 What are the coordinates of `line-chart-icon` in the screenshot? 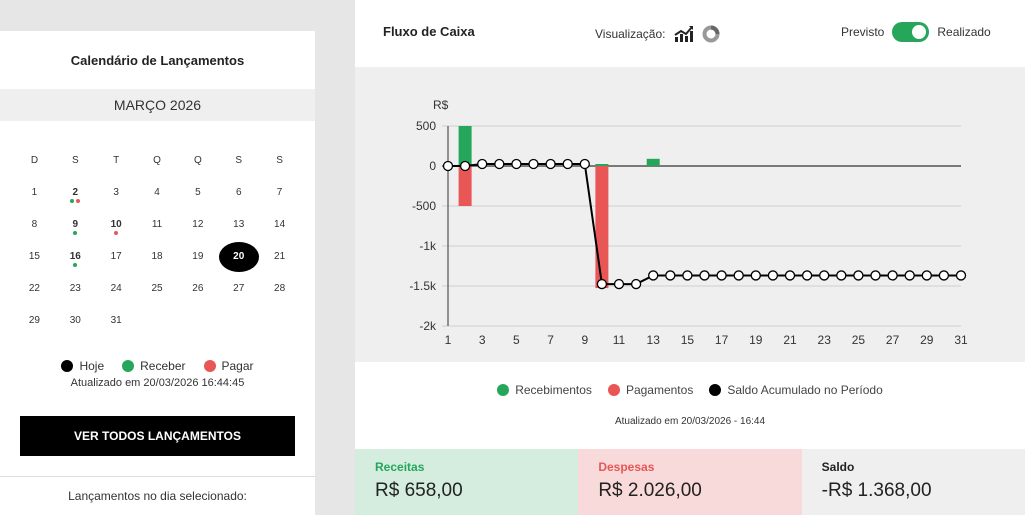 It's located at (683, 34).